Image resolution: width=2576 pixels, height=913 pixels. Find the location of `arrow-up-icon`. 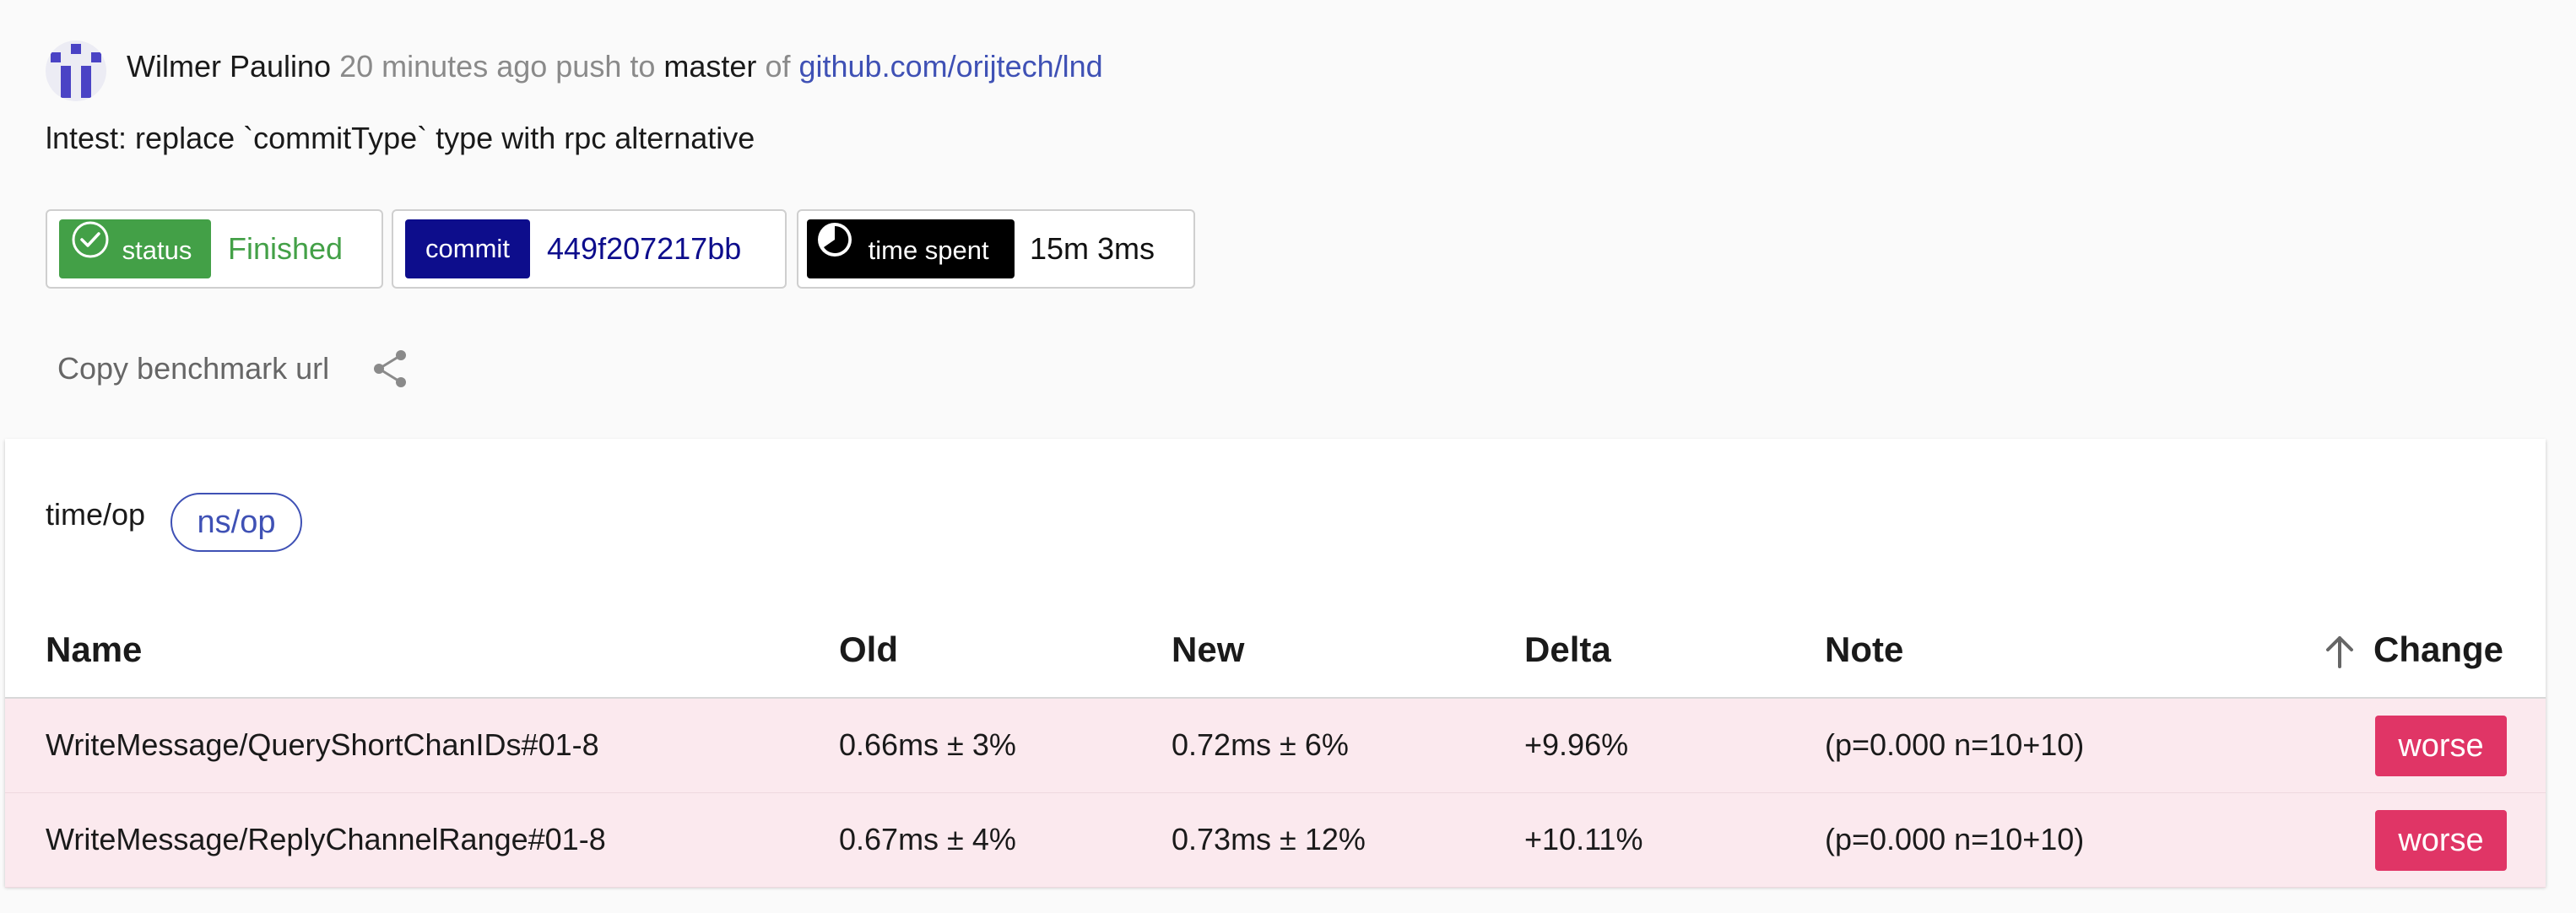

arrow-up-icon is located at coordinates (2340, 653).